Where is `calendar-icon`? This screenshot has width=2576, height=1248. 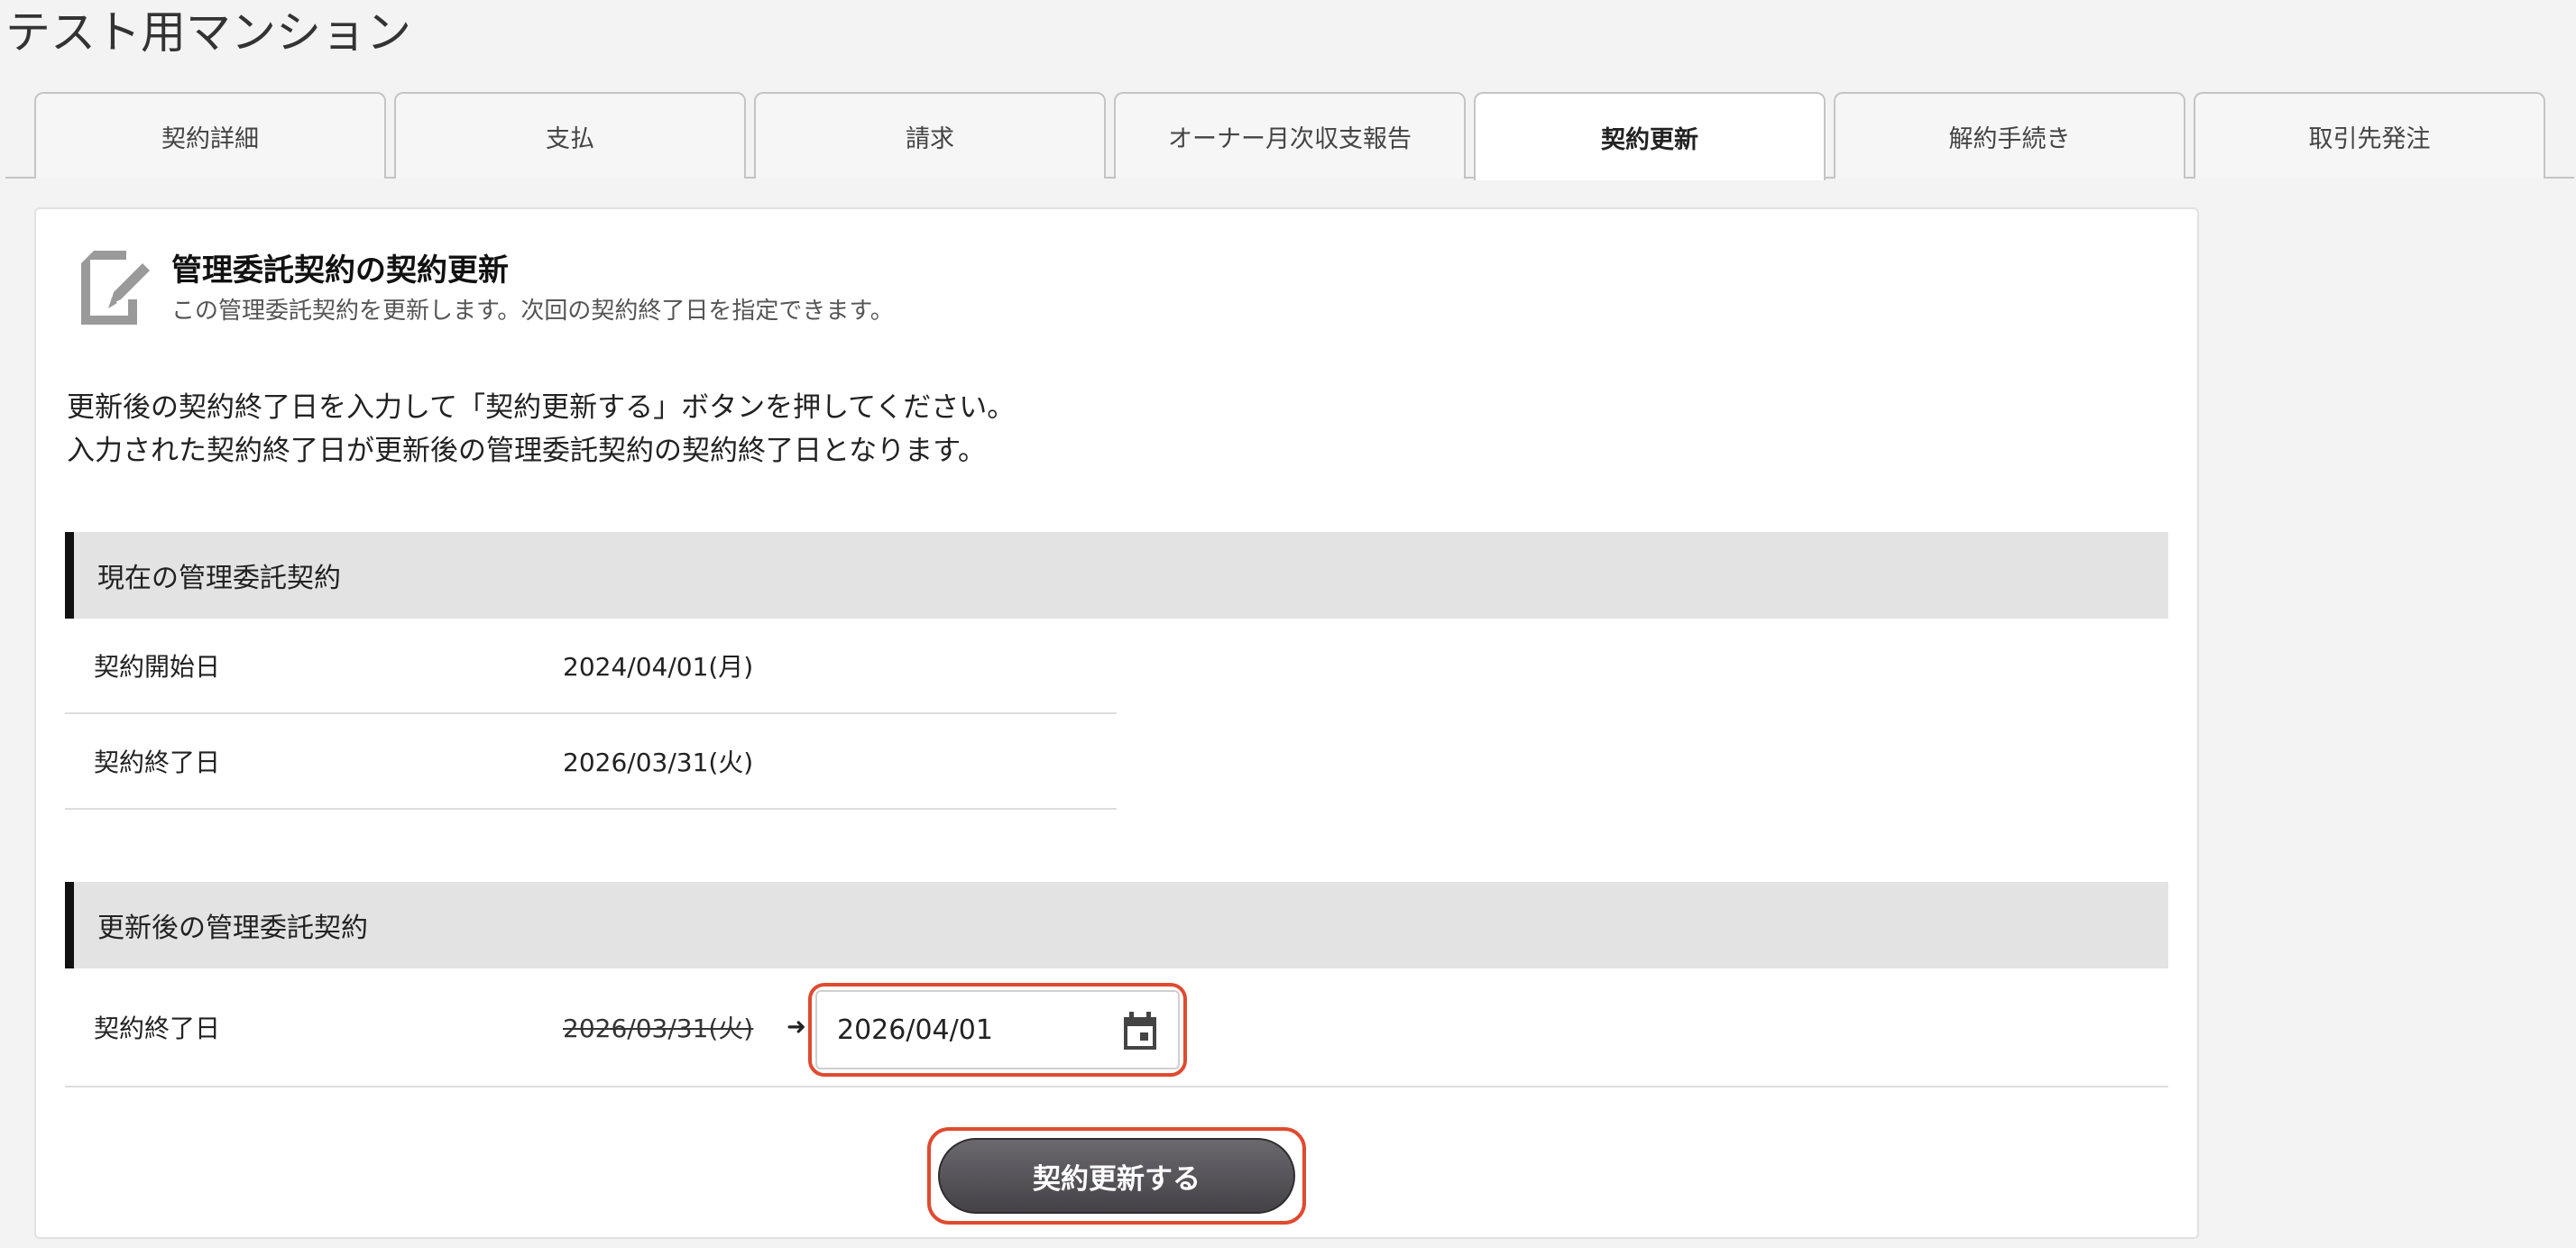 calendar-icon is located at coordinates (1140, 1031).